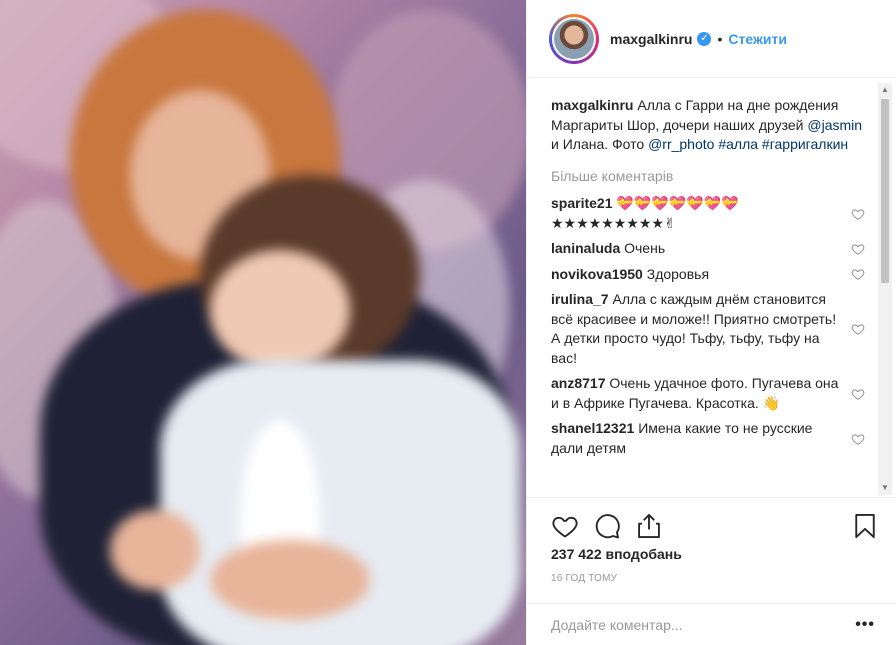  Describe the element at coordinates (592, 105) in the screenshot. I see `caption-username: maxgalkinru` at that location.